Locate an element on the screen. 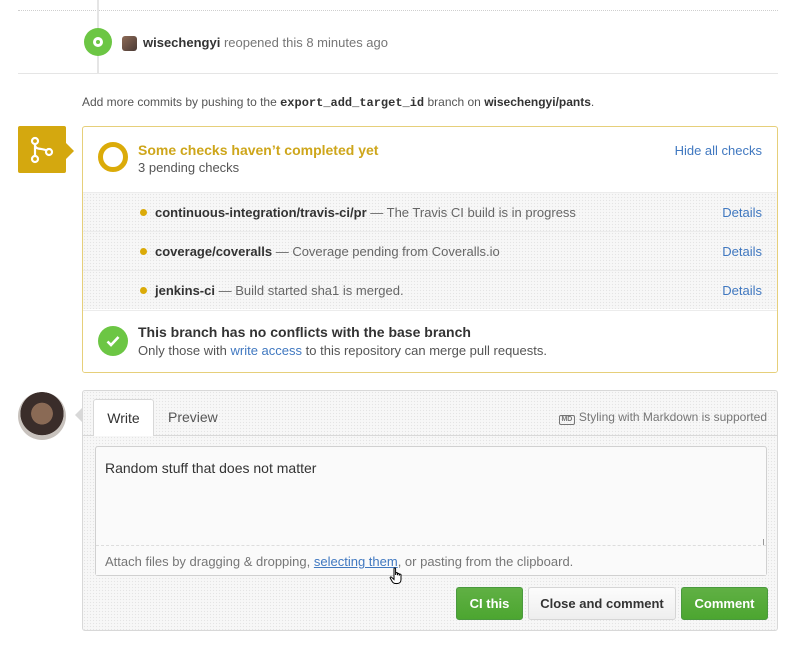 The image size is (808, 646). push-hint-middle: branch on is located at coordinates (454, 102).